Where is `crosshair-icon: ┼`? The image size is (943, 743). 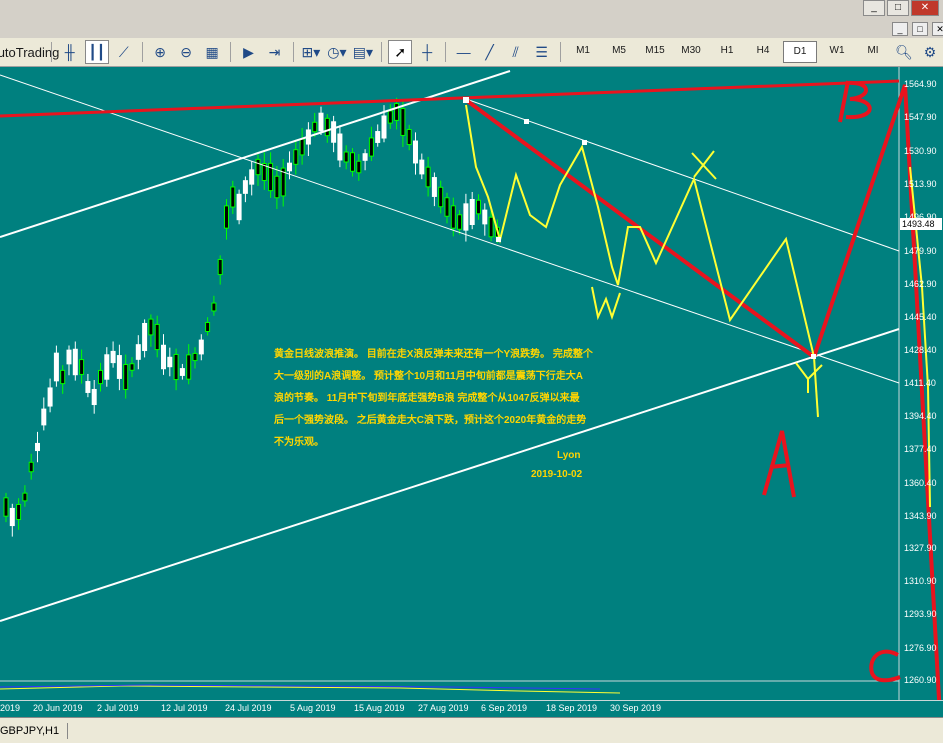
crosshair-icon: ┼ is located at coordinates (427, 52).